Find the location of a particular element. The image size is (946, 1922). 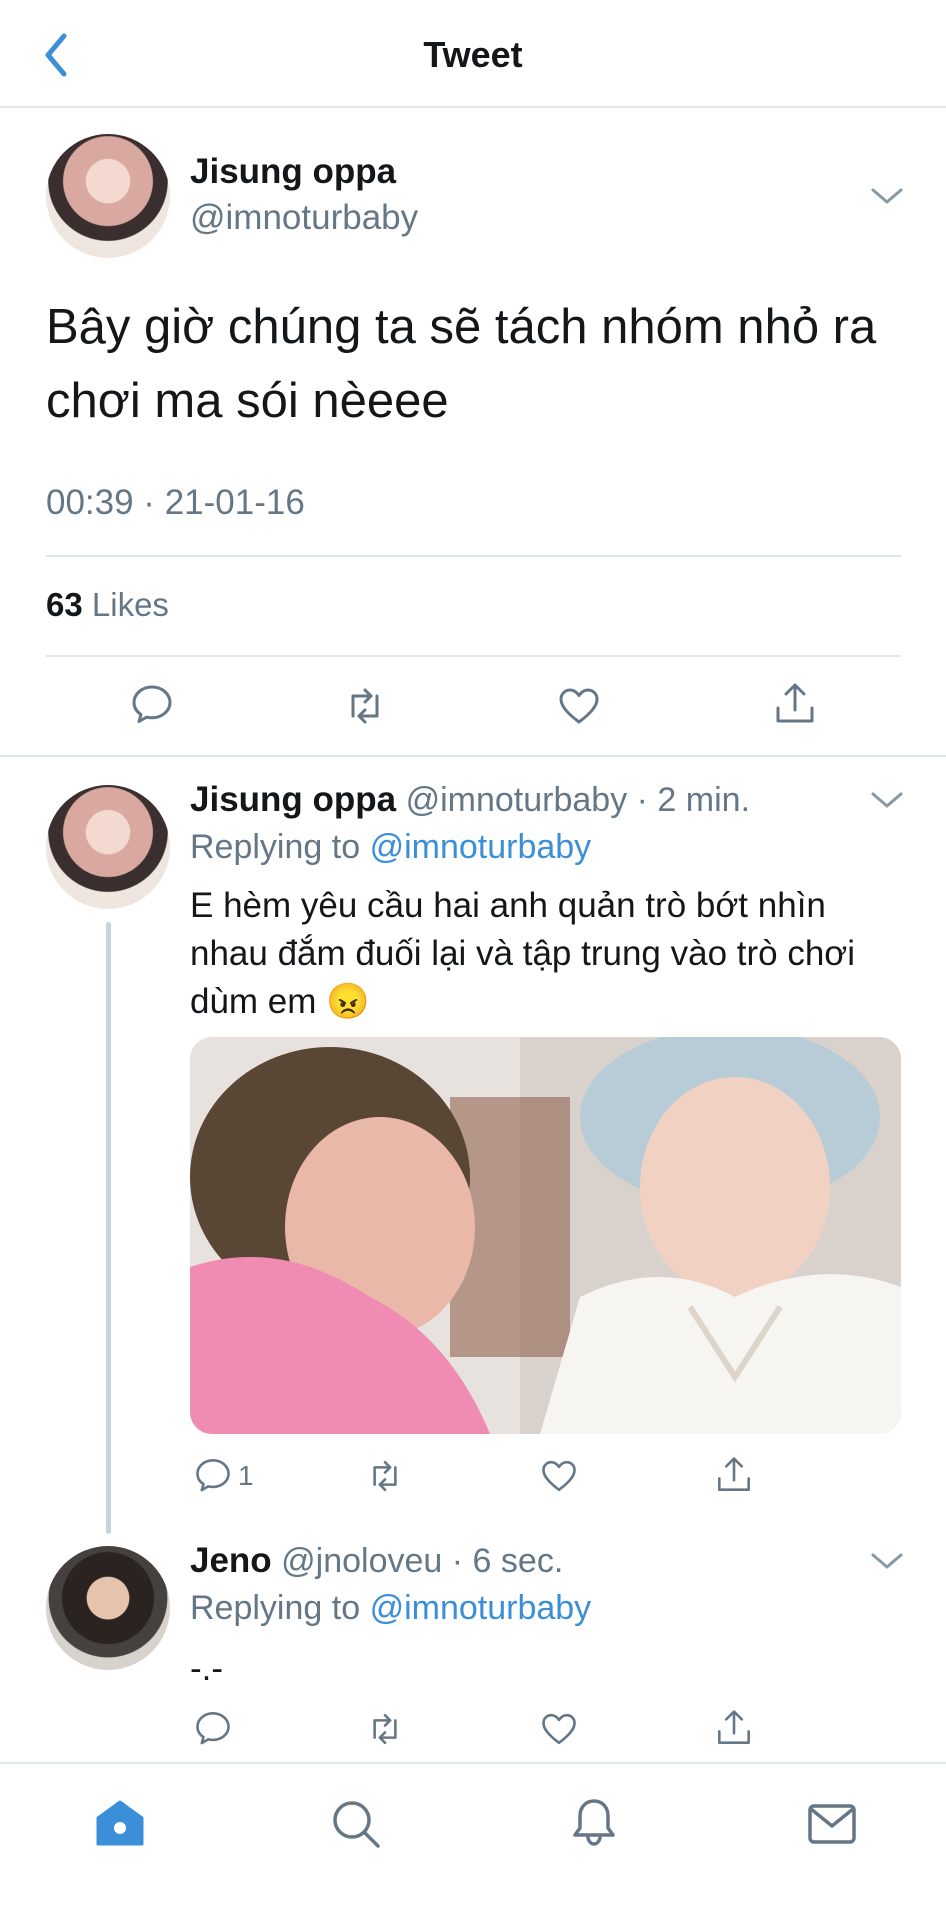

page-title: Tweet is located at coordinates (473, 54).